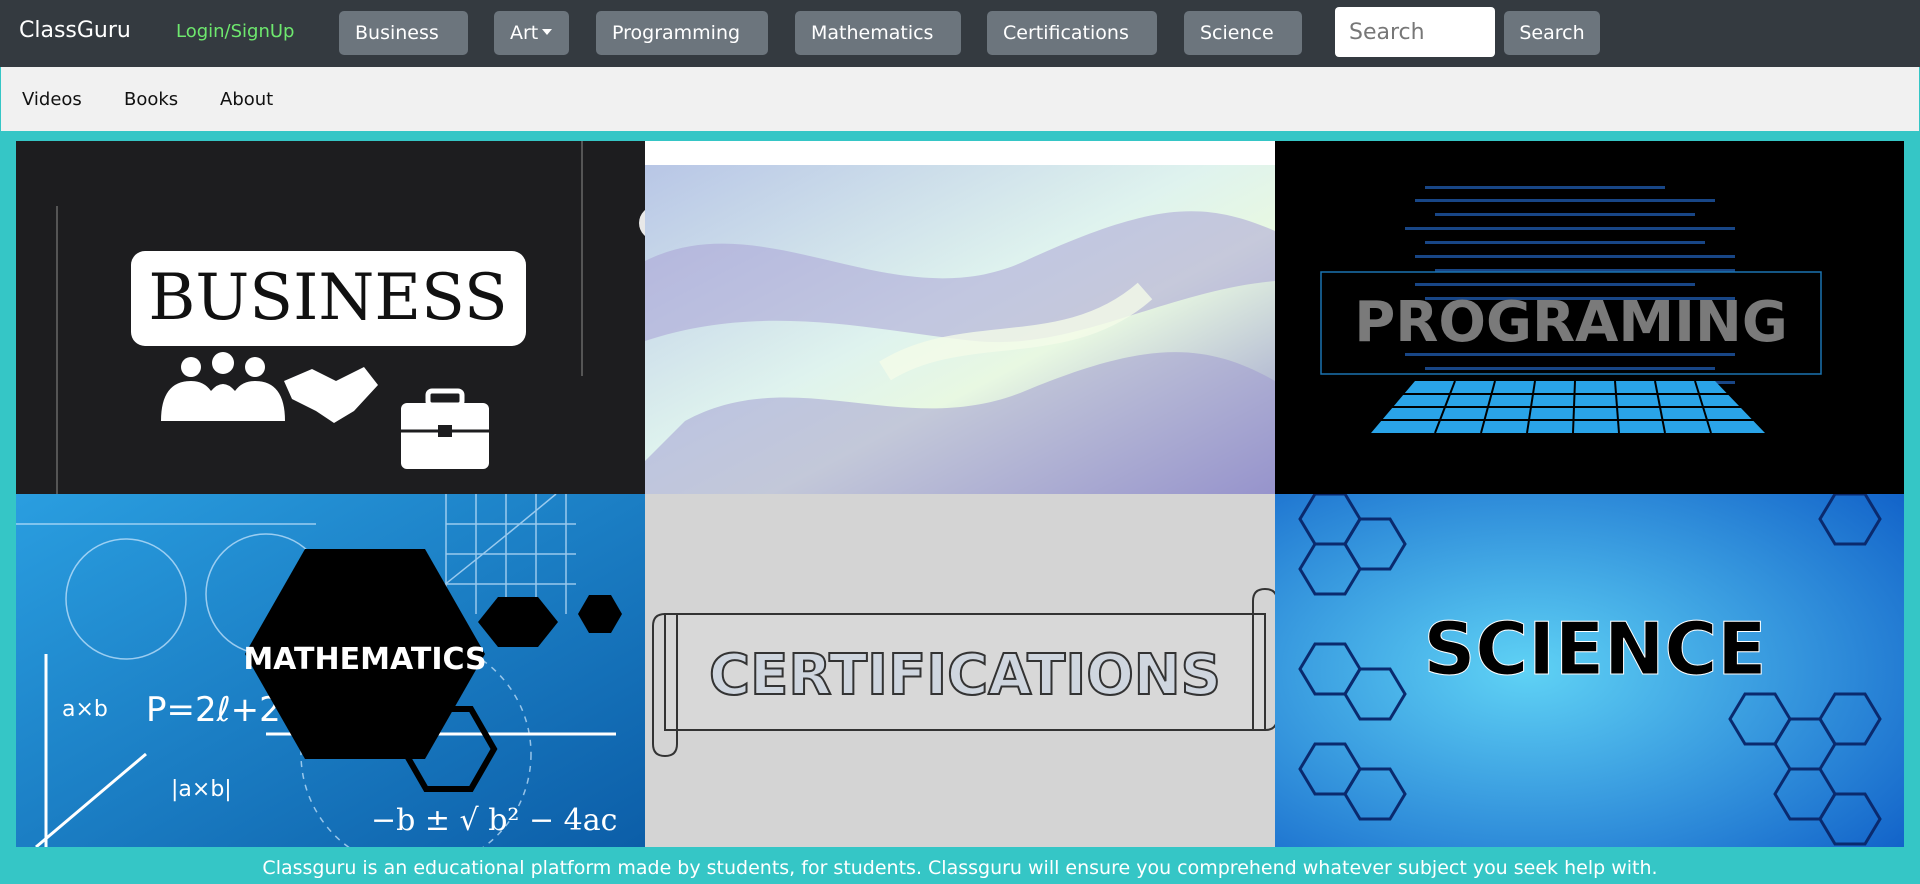 The width and height of the screenshot is (1920, 884). What do you see at coordinates (1243, 45) in the screenshot?
I see `science-dropdown-button: Science` at bounding box center [1243, 45].